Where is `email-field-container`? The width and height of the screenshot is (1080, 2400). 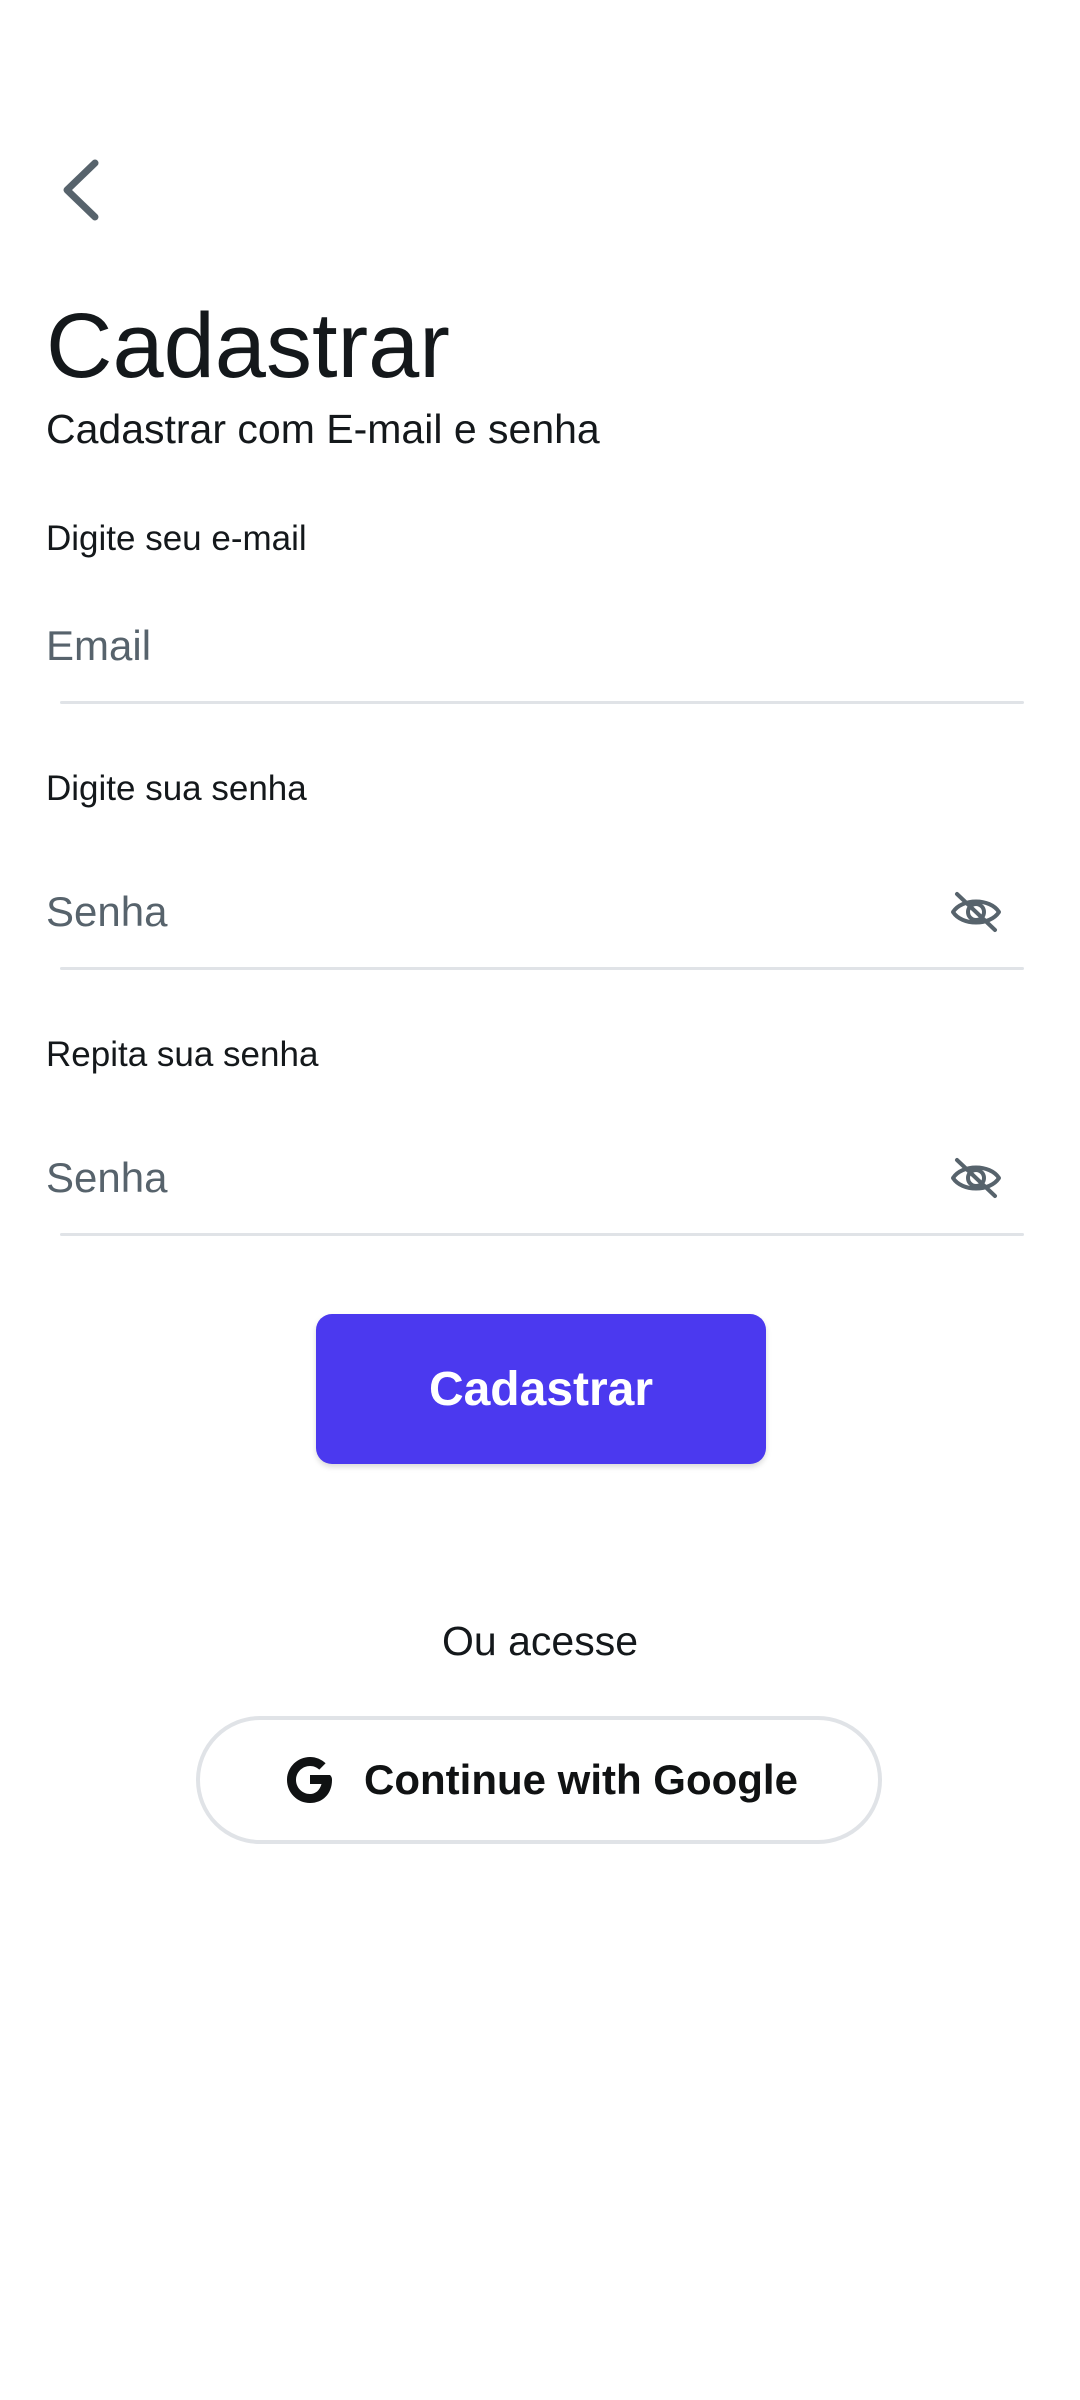
email-field-container is located at coordinates (535, 650).